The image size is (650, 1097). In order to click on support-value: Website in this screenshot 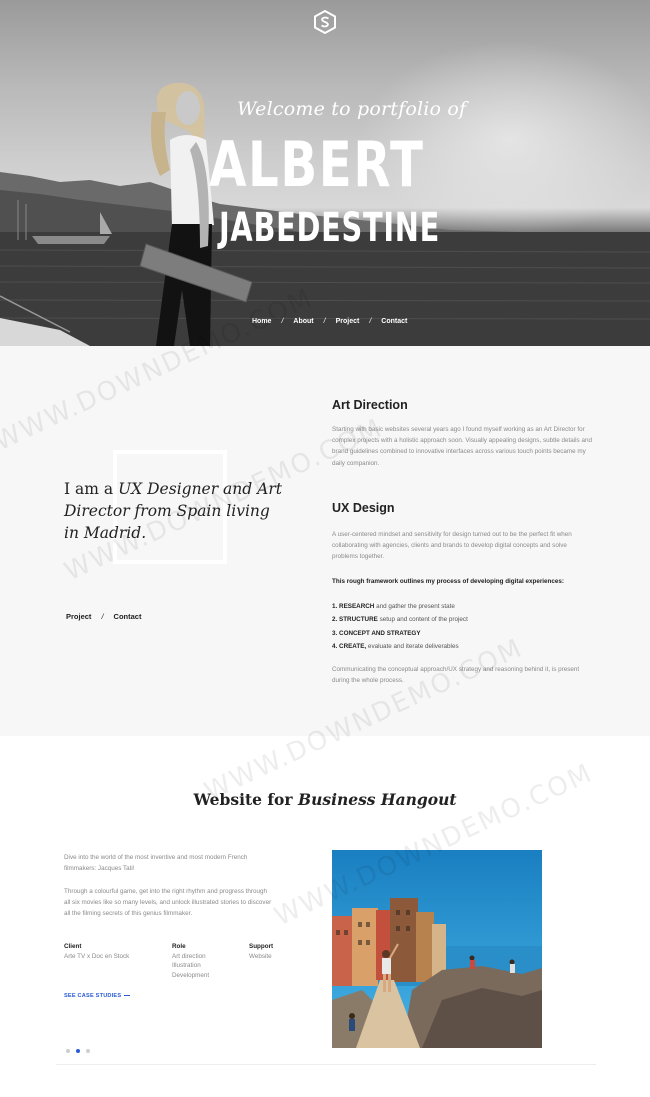, I will do `click(260, 956)`.